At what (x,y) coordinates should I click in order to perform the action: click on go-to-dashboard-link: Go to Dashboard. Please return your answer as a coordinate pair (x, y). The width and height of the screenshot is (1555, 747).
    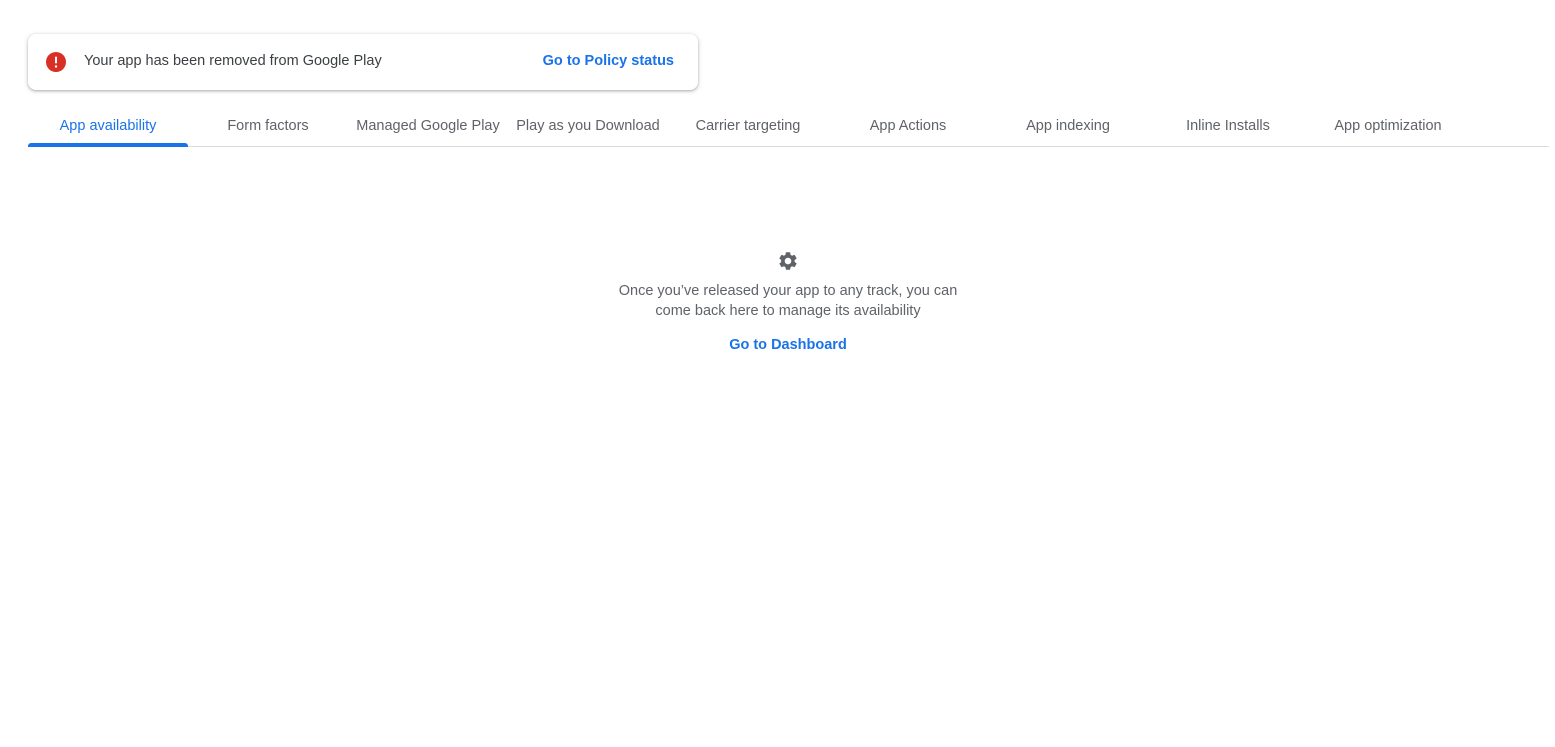
    Looking at the image, I should click on (788, 345).